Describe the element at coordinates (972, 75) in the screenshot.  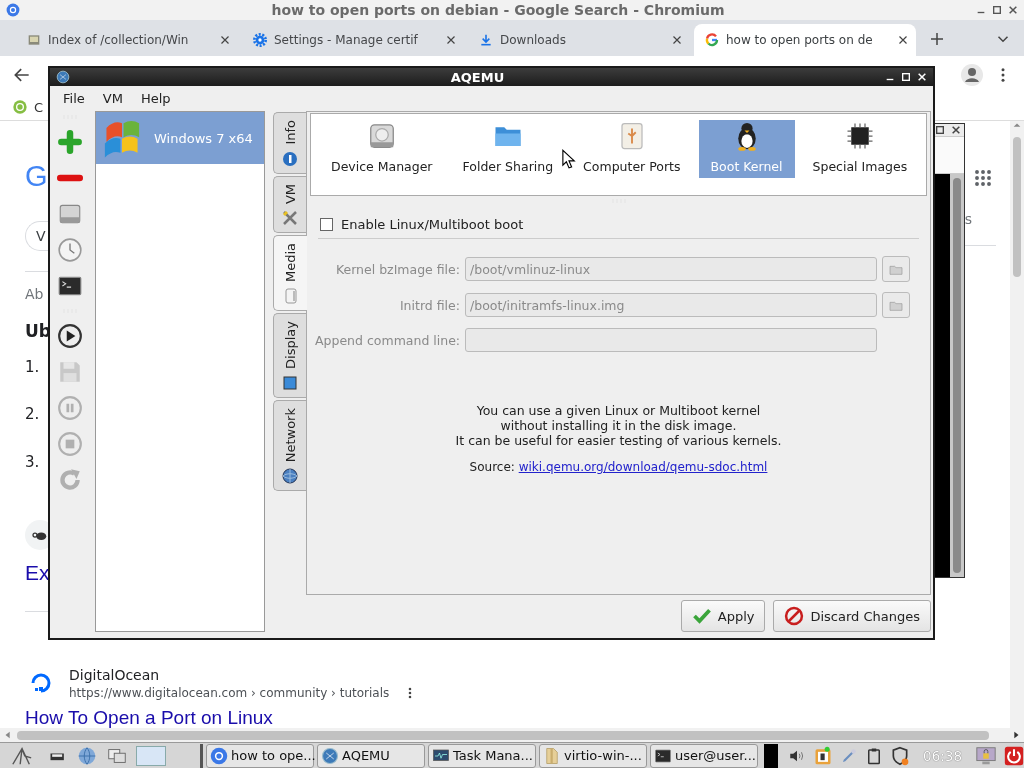
I see `profile-icon` at that location.